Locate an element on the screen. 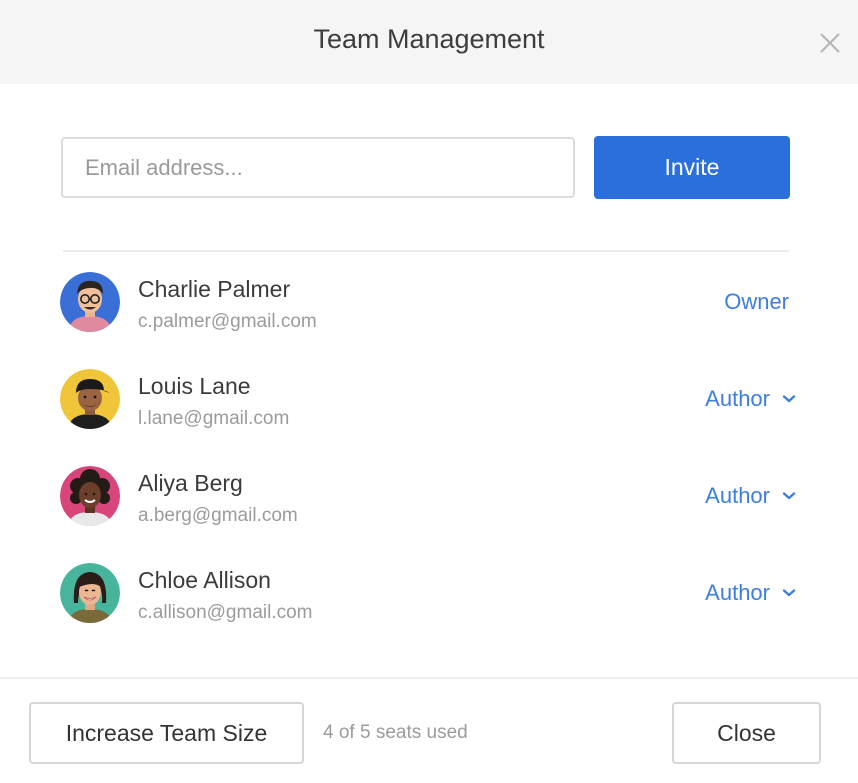 The width and height of the screenshot is (858, 783). increase-team-size-button: Increase Team Size is located at coordinates (166, 733).